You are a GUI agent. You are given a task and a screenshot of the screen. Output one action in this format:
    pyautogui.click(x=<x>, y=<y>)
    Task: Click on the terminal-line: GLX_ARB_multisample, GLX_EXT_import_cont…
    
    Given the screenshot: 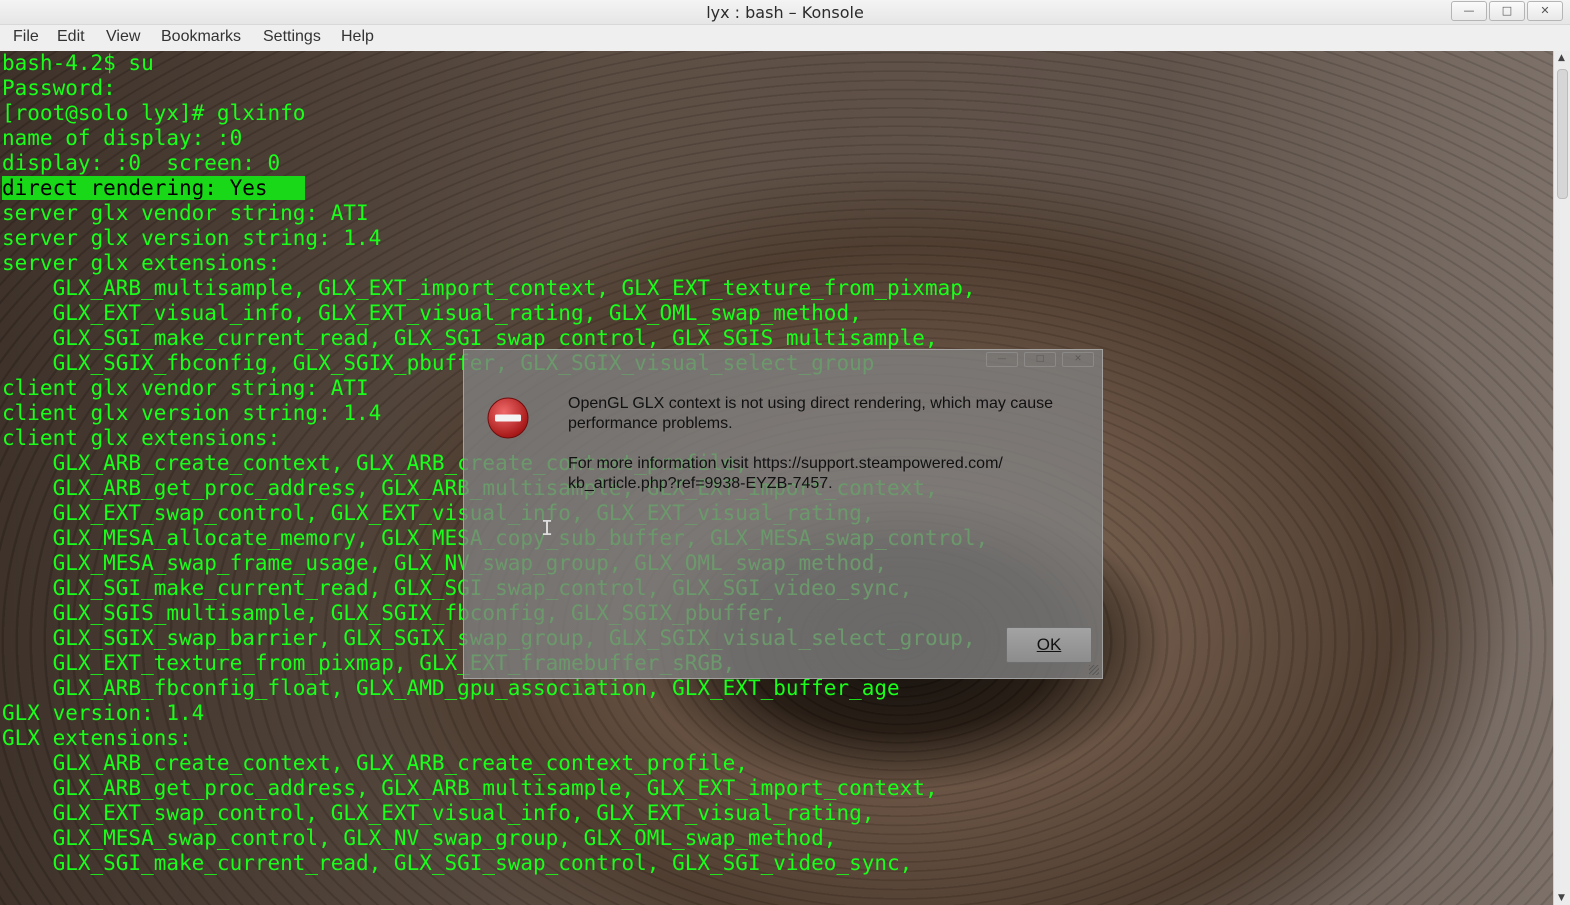 What is the action you would take?
    pyautogui.click(x=489, y=288)
    